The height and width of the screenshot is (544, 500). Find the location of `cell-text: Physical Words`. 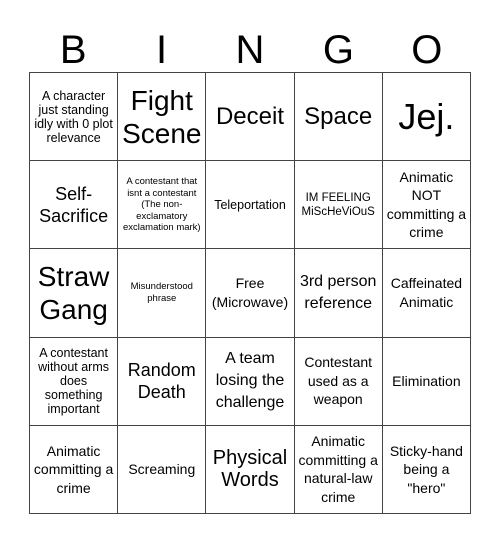

cell-text: Physical Words is located at coordinates (250, 469).